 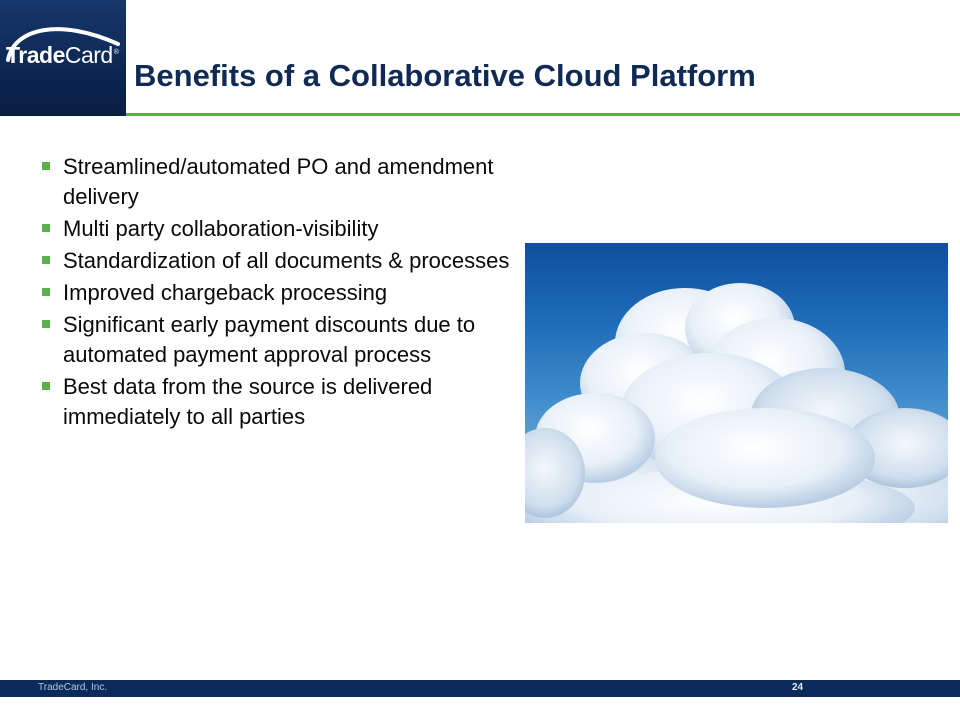 I want to click on logo-word-trade: Trade, so click(x=35, y=55).